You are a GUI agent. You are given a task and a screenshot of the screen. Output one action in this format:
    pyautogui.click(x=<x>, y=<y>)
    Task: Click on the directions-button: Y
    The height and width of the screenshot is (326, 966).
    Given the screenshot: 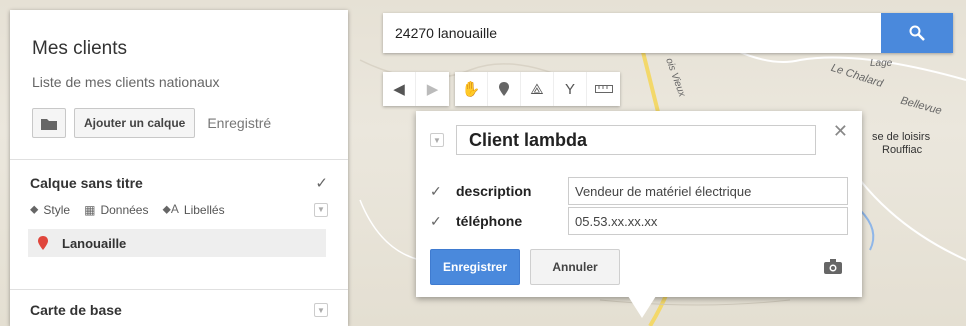 What is the action you would take?
    pyautogui.click(x=570, y=89)
    